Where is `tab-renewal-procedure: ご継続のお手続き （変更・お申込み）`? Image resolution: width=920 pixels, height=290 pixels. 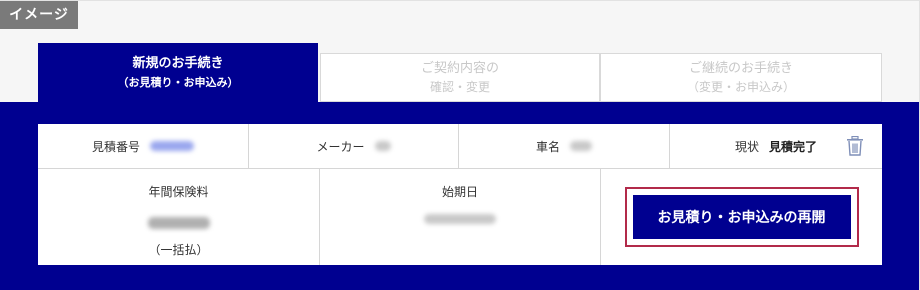
tab-renewal-procedure: ご継続のお手続き （変更・お申込み） is located at coordinates (741, 77).